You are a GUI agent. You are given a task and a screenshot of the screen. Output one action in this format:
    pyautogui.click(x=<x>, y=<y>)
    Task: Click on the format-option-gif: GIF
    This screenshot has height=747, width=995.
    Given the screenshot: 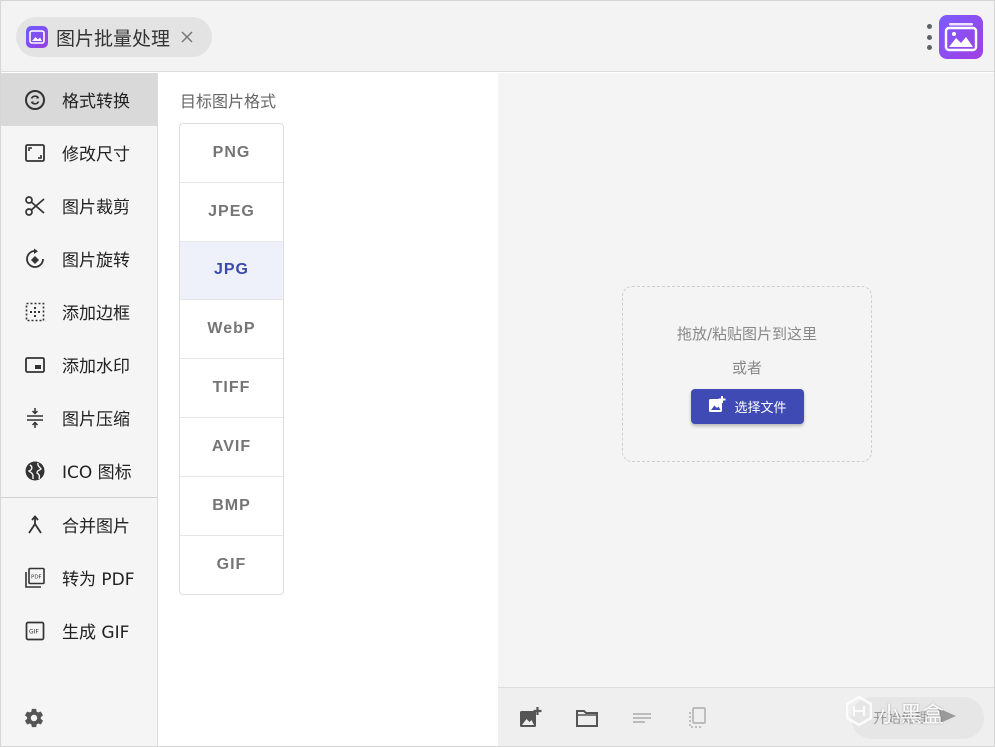 What is the action you would take?
    pyautogui.click(x=231, y=565)
    